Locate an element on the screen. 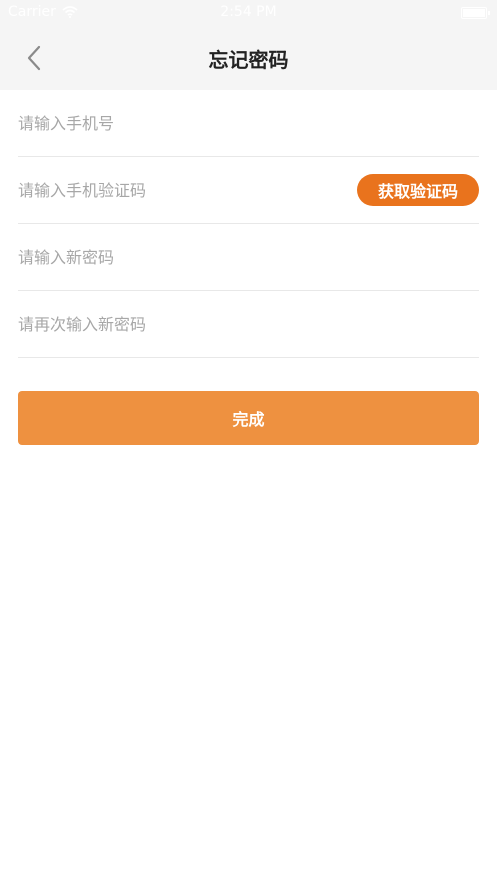 The image size is (497, 883). new-password-input is located at coordinates (248, 257).